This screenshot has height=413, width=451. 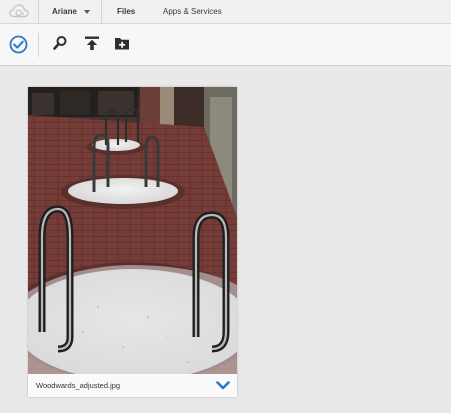 I want to click on nav-divider, so click(x=101, y=11).